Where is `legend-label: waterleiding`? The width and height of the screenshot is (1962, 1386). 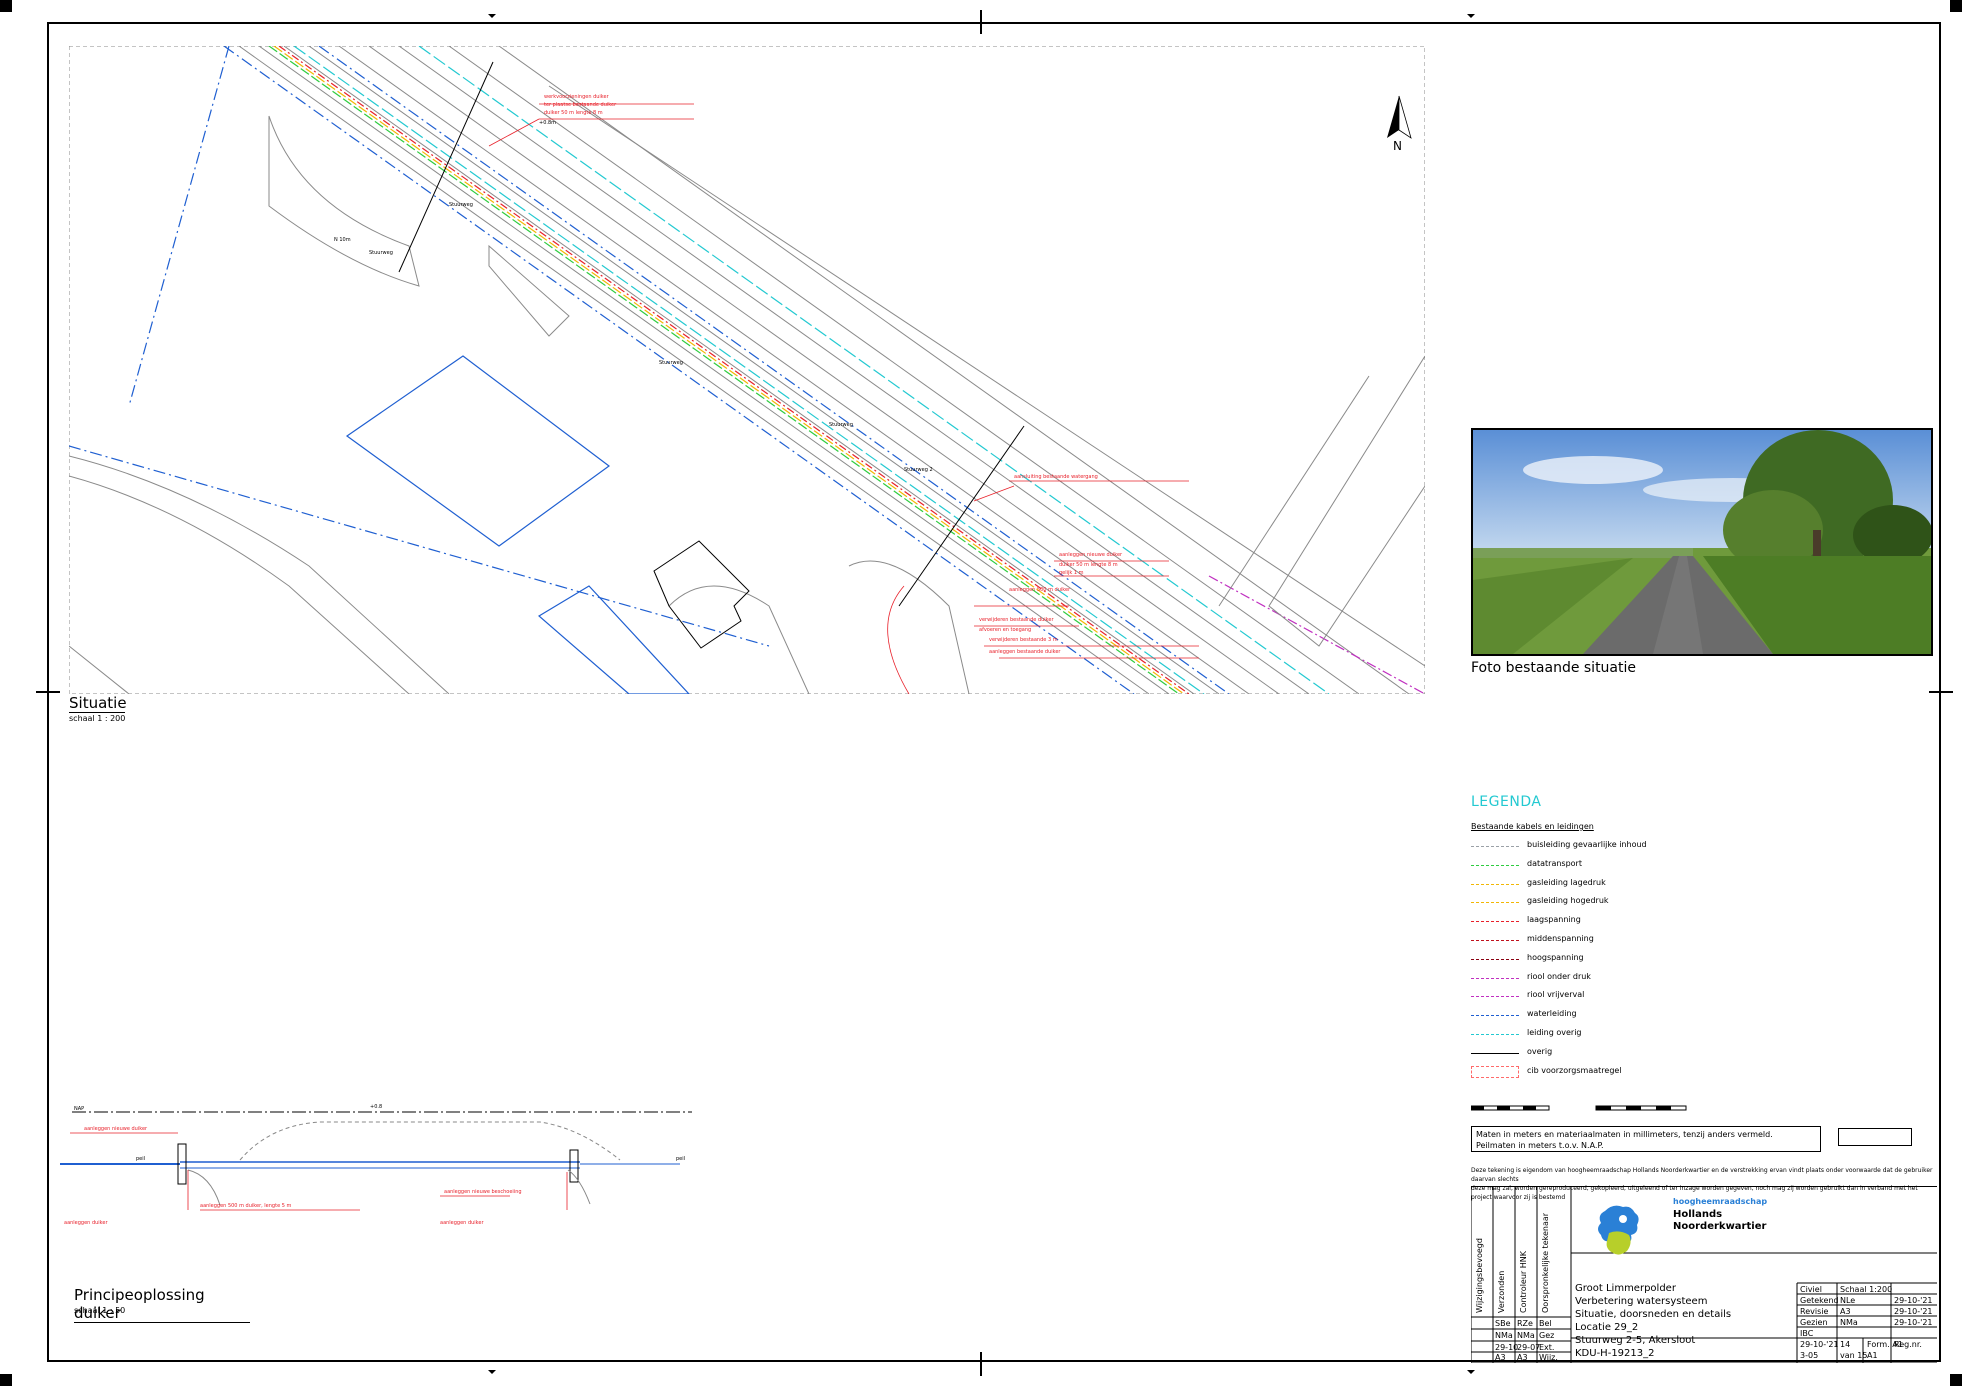 legend-label: waterleiding is located at coordinates (1552, 1014).